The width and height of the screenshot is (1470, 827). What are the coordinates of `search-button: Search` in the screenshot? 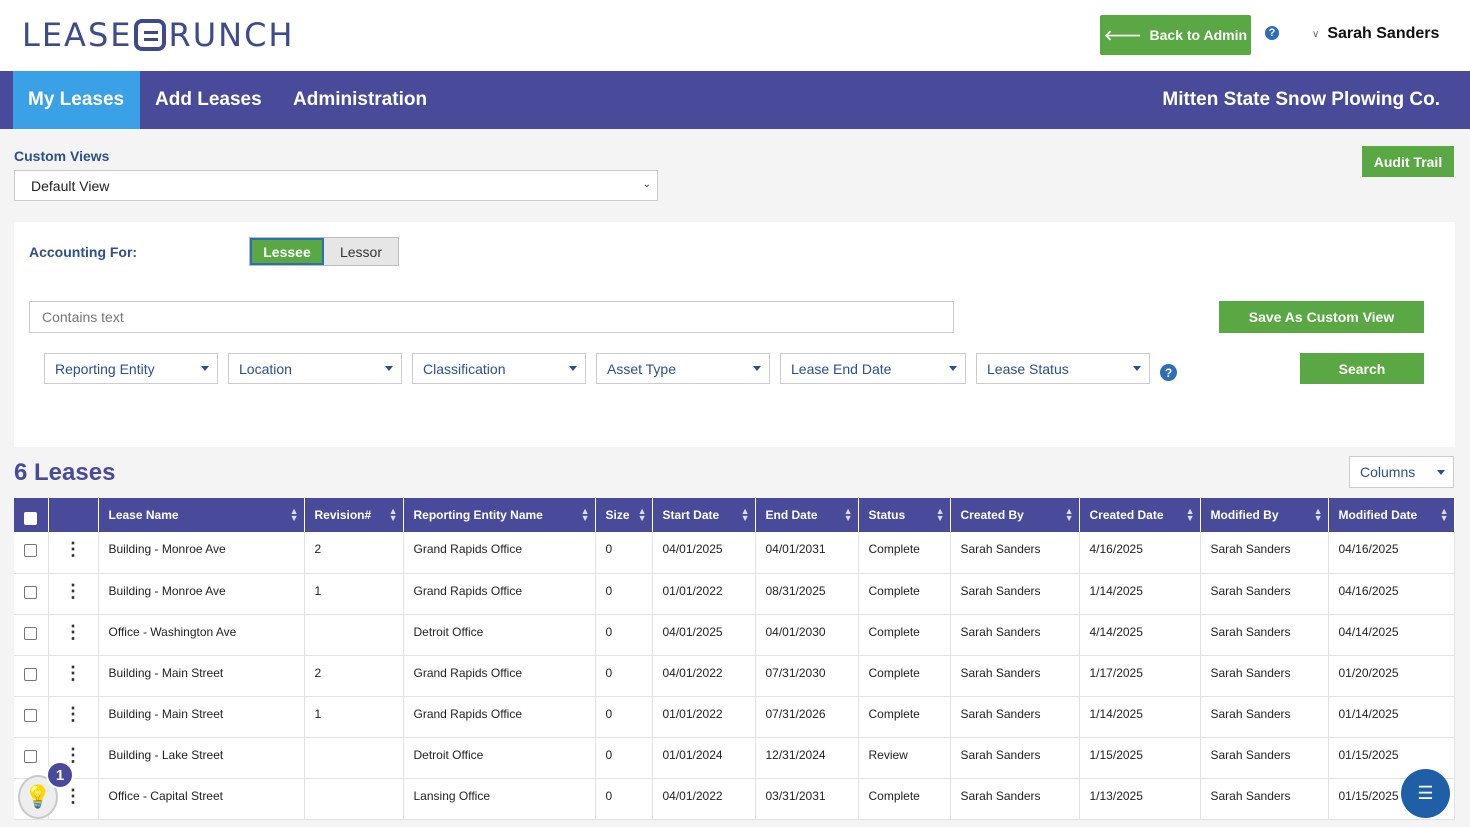 It's located at (1362, 368).